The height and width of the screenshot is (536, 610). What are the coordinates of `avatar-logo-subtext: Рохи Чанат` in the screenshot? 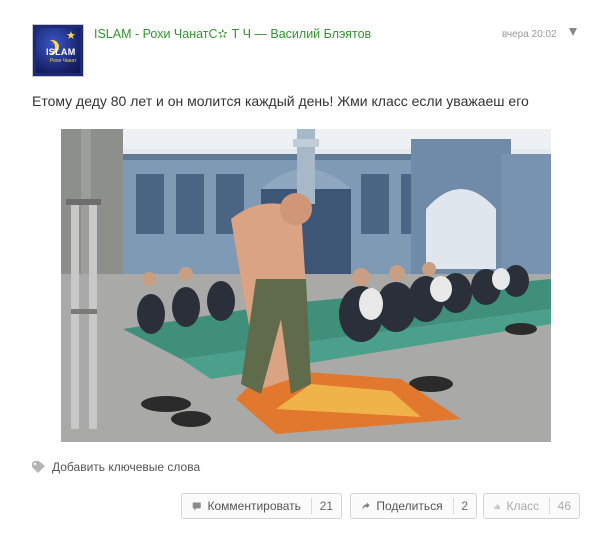 It's located at (63, 61).